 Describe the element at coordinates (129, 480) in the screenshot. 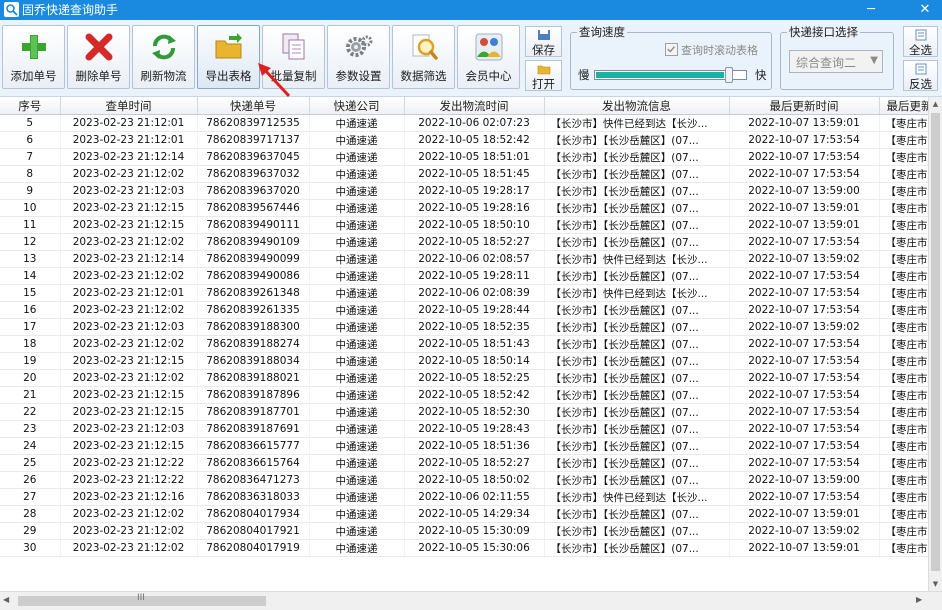

I see `cell-query-time: 2023-02-23 21:12:22` at that location.